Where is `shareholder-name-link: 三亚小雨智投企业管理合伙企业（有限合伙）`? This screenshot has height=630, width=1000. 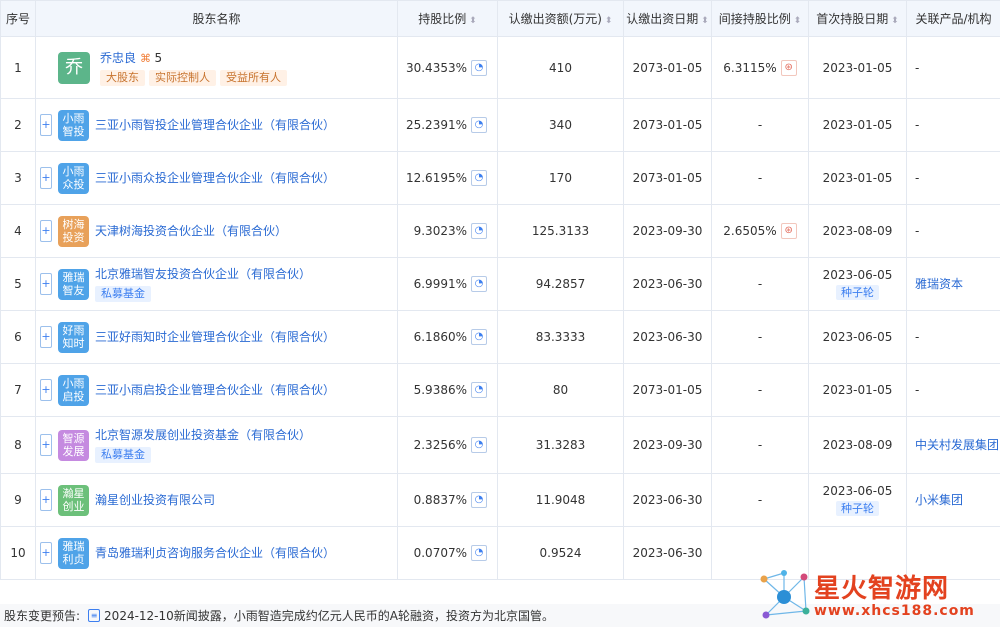
shareholder-name-link: 三亚小雨智投企业管理合伙企业（有限合伙） is located at coordinates (215, 125).